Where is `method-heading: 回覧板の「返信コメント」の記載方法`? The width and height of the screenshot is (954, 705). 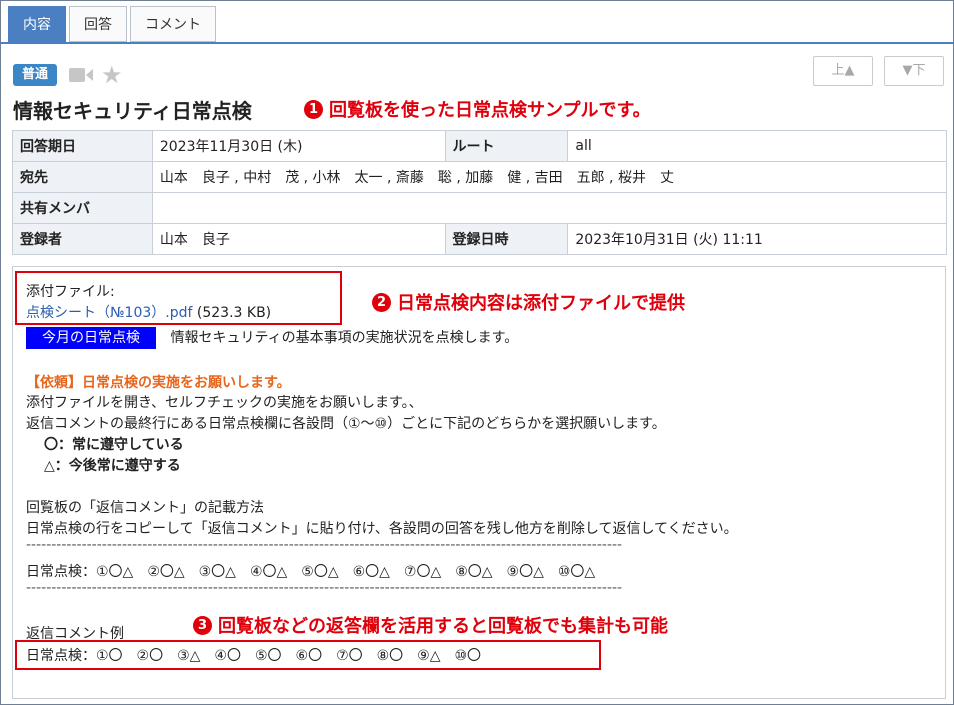 method-heading: 回覧板の「返信コメント」の記載方法 is located at coordinates (145, 508).